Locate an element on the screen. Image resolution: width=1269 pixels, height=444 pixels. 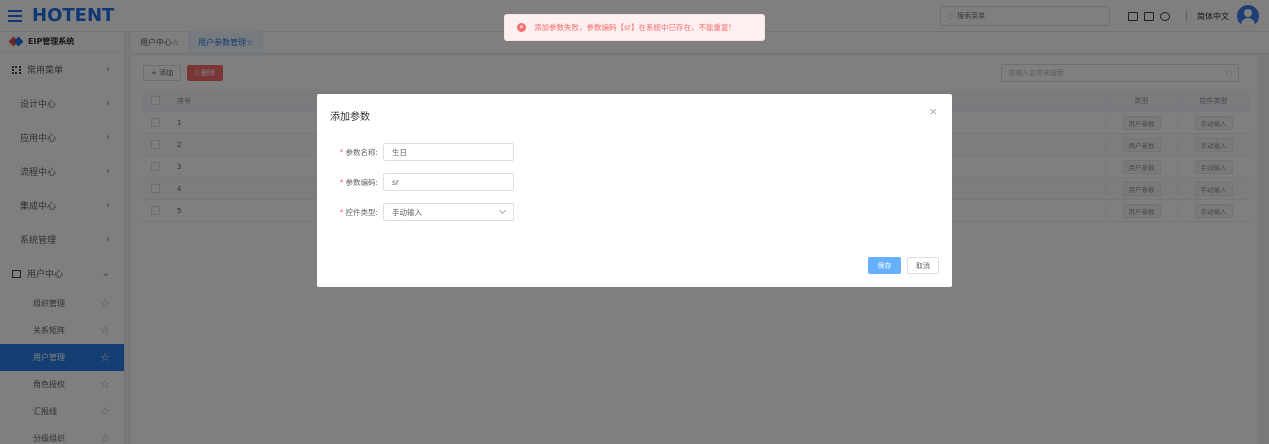
param-name-input: 生日 is located at coordinates (448, 152).